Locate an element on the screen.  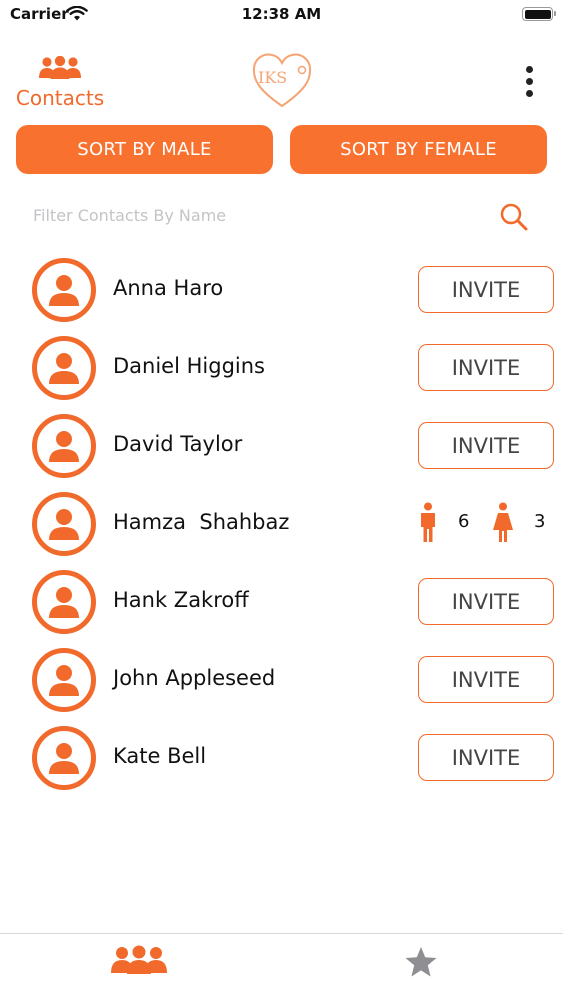
contact-row: Hamza Shahbaz 6 3 is located at coordinates (281, 523).